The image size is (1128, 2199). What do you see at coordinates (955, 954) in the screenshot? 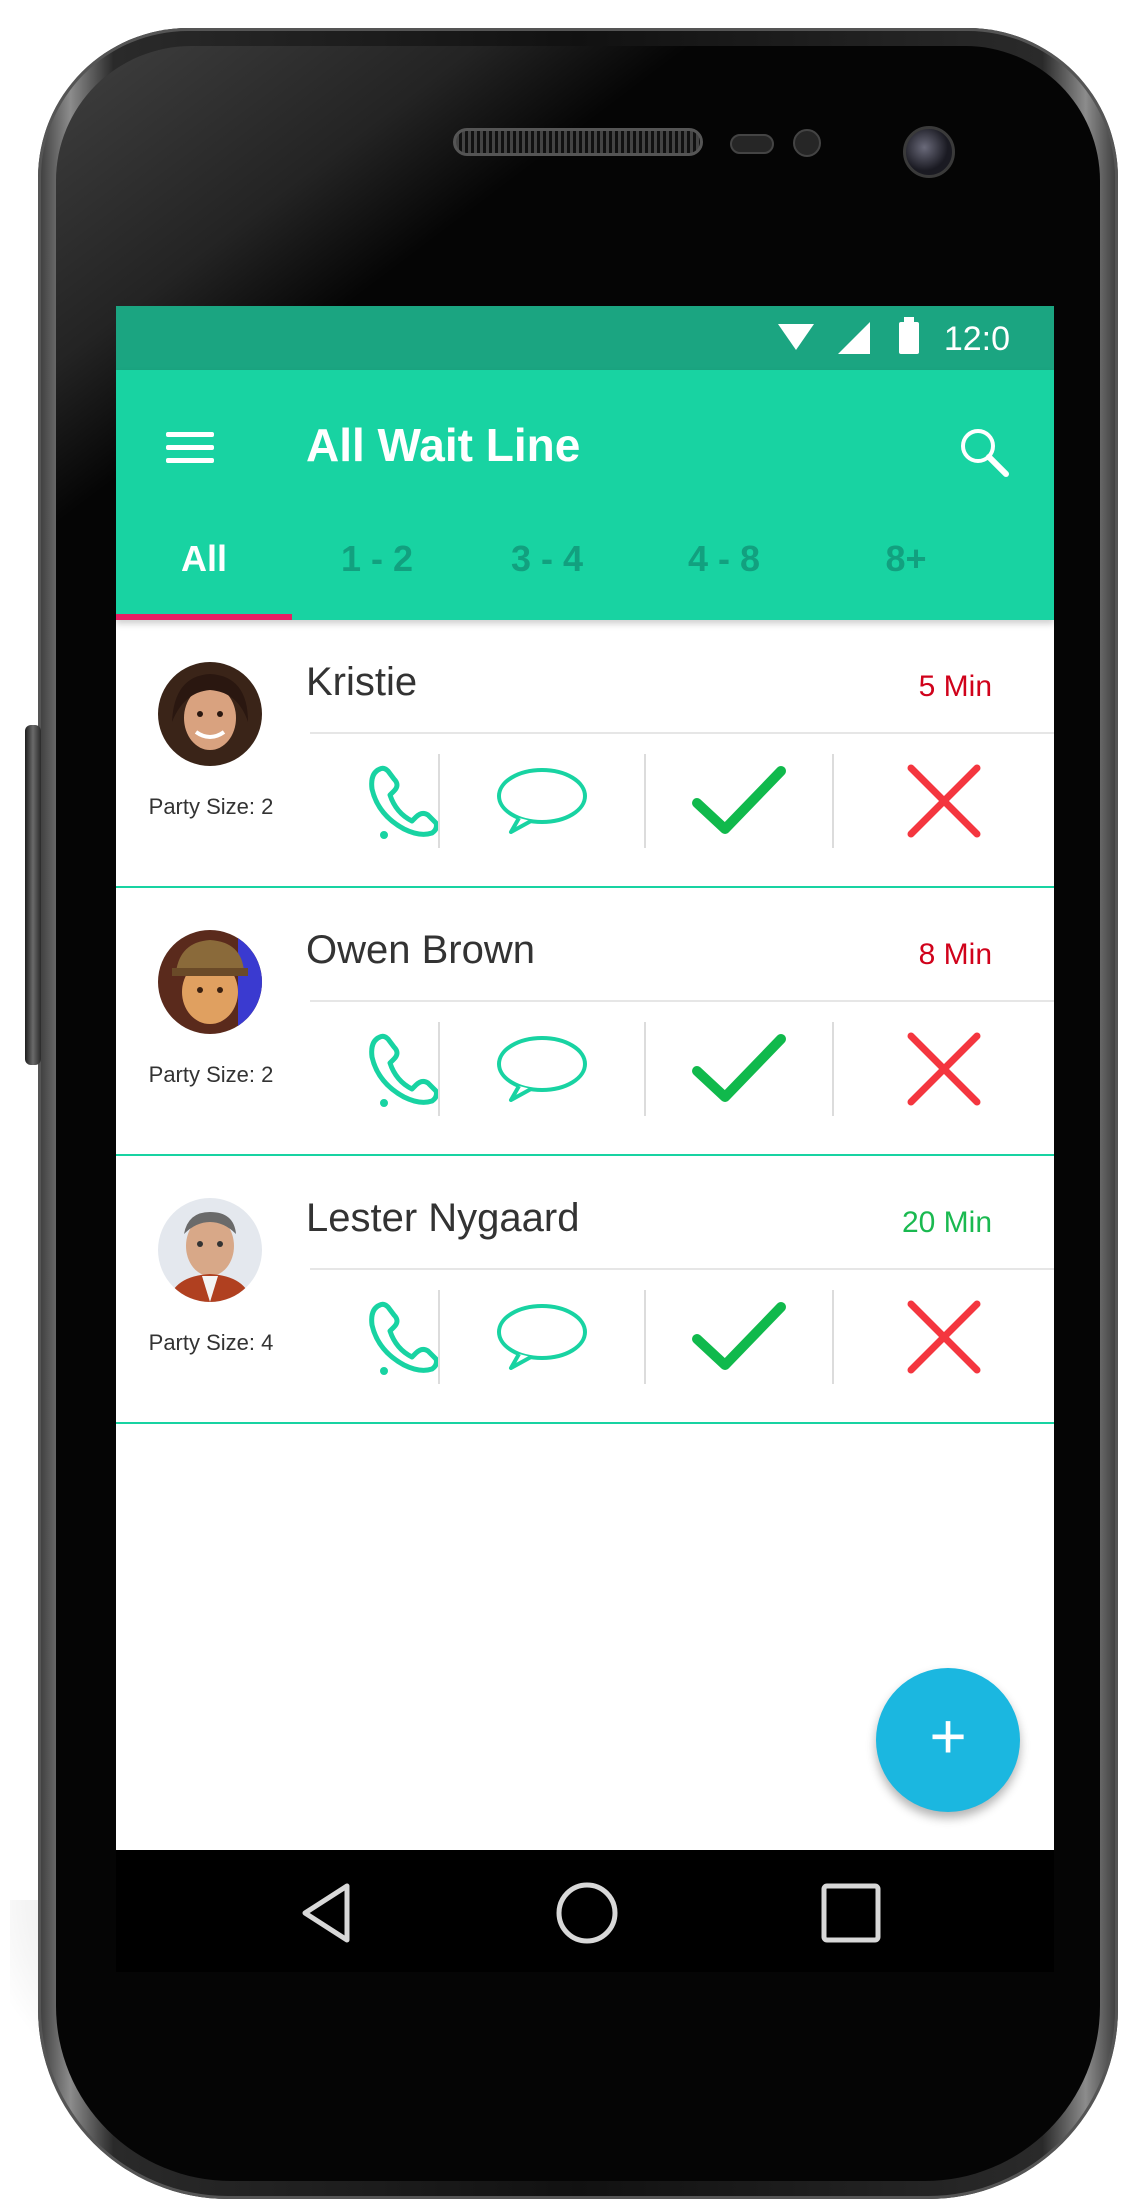
I see `wait-time: 8 Min` at bounding box center [955, 954].